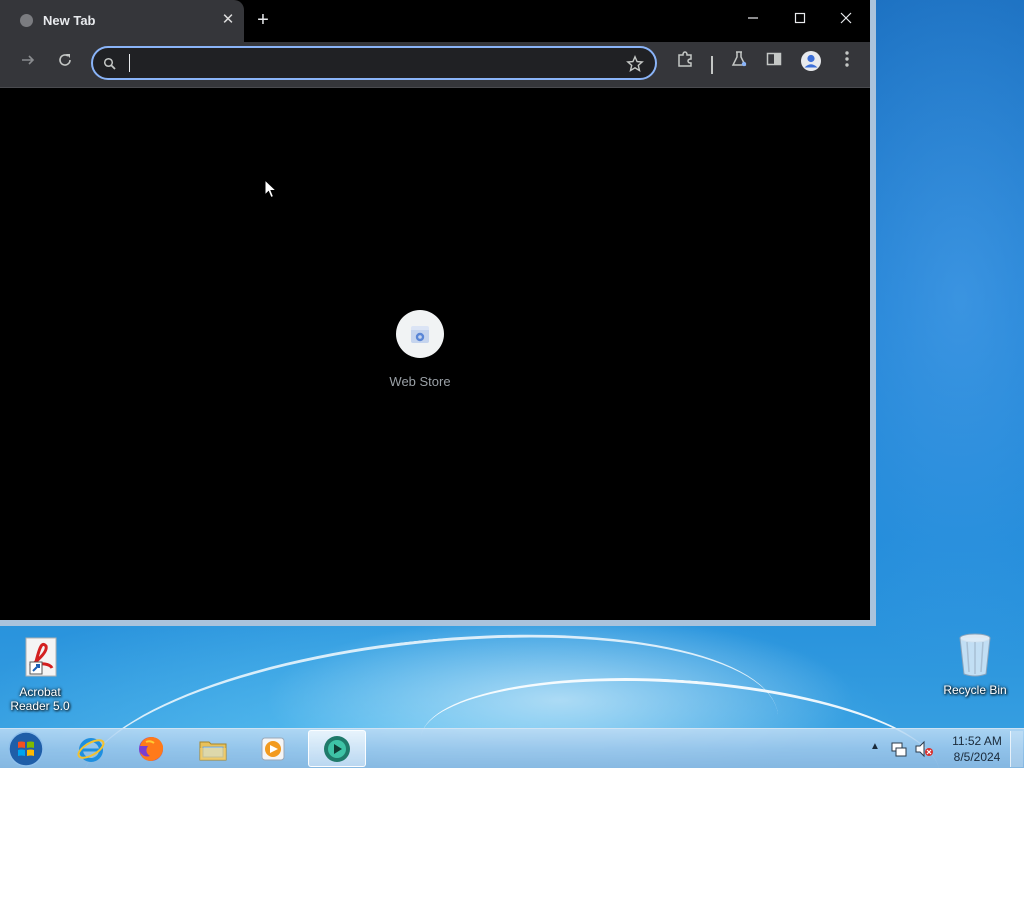 This screenshot has height=899, width=1024. I want to click on folder-icon, so click(213, 751).